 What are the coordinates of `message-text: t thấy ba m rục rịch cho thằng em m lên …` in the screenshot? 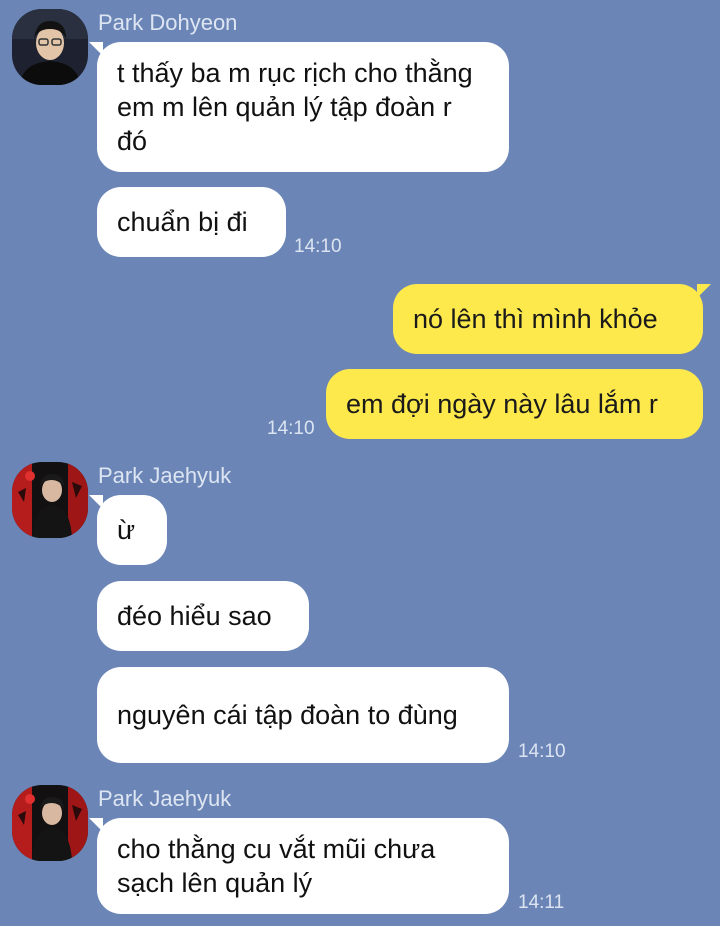 It's located at (295, 107).